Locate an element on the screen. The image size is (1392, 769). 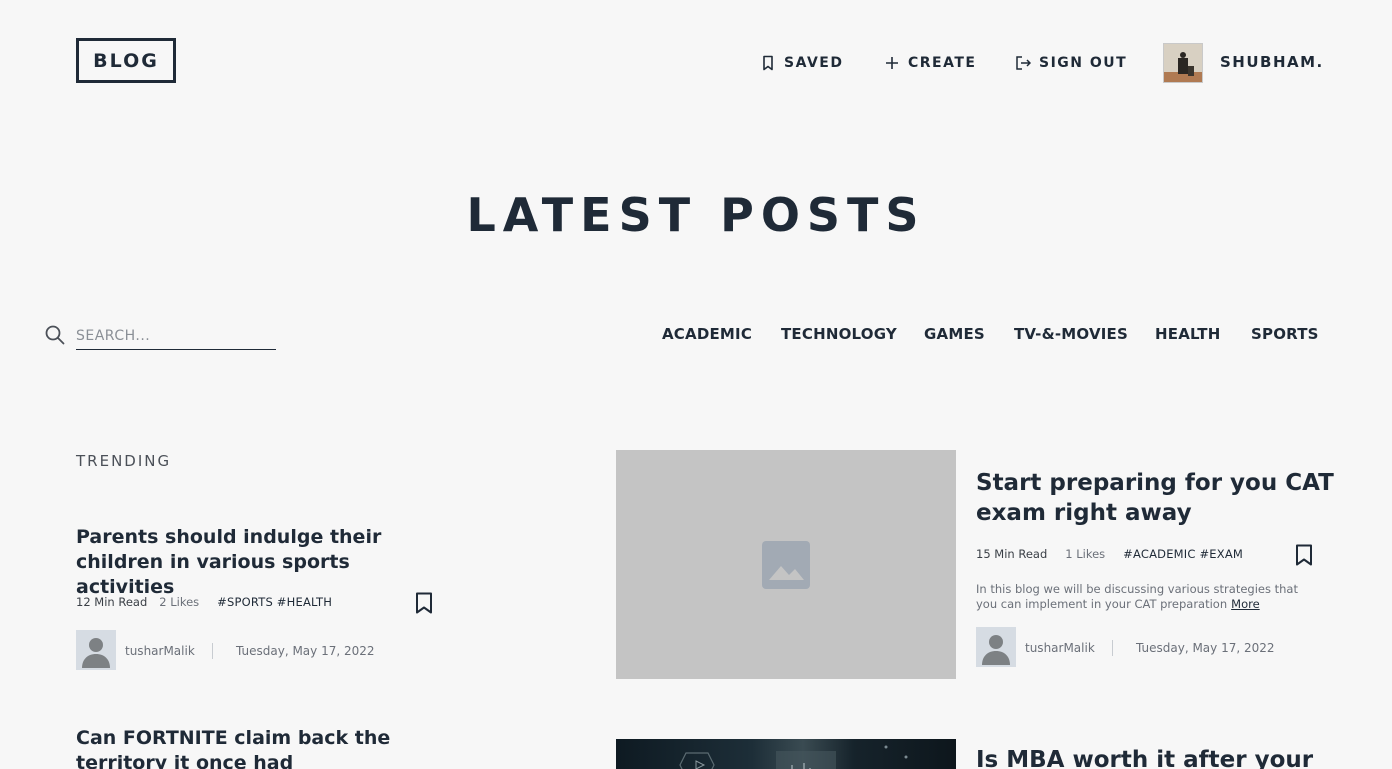
category-technology: TECHNOLOGY is located at coordinates (839, 334).